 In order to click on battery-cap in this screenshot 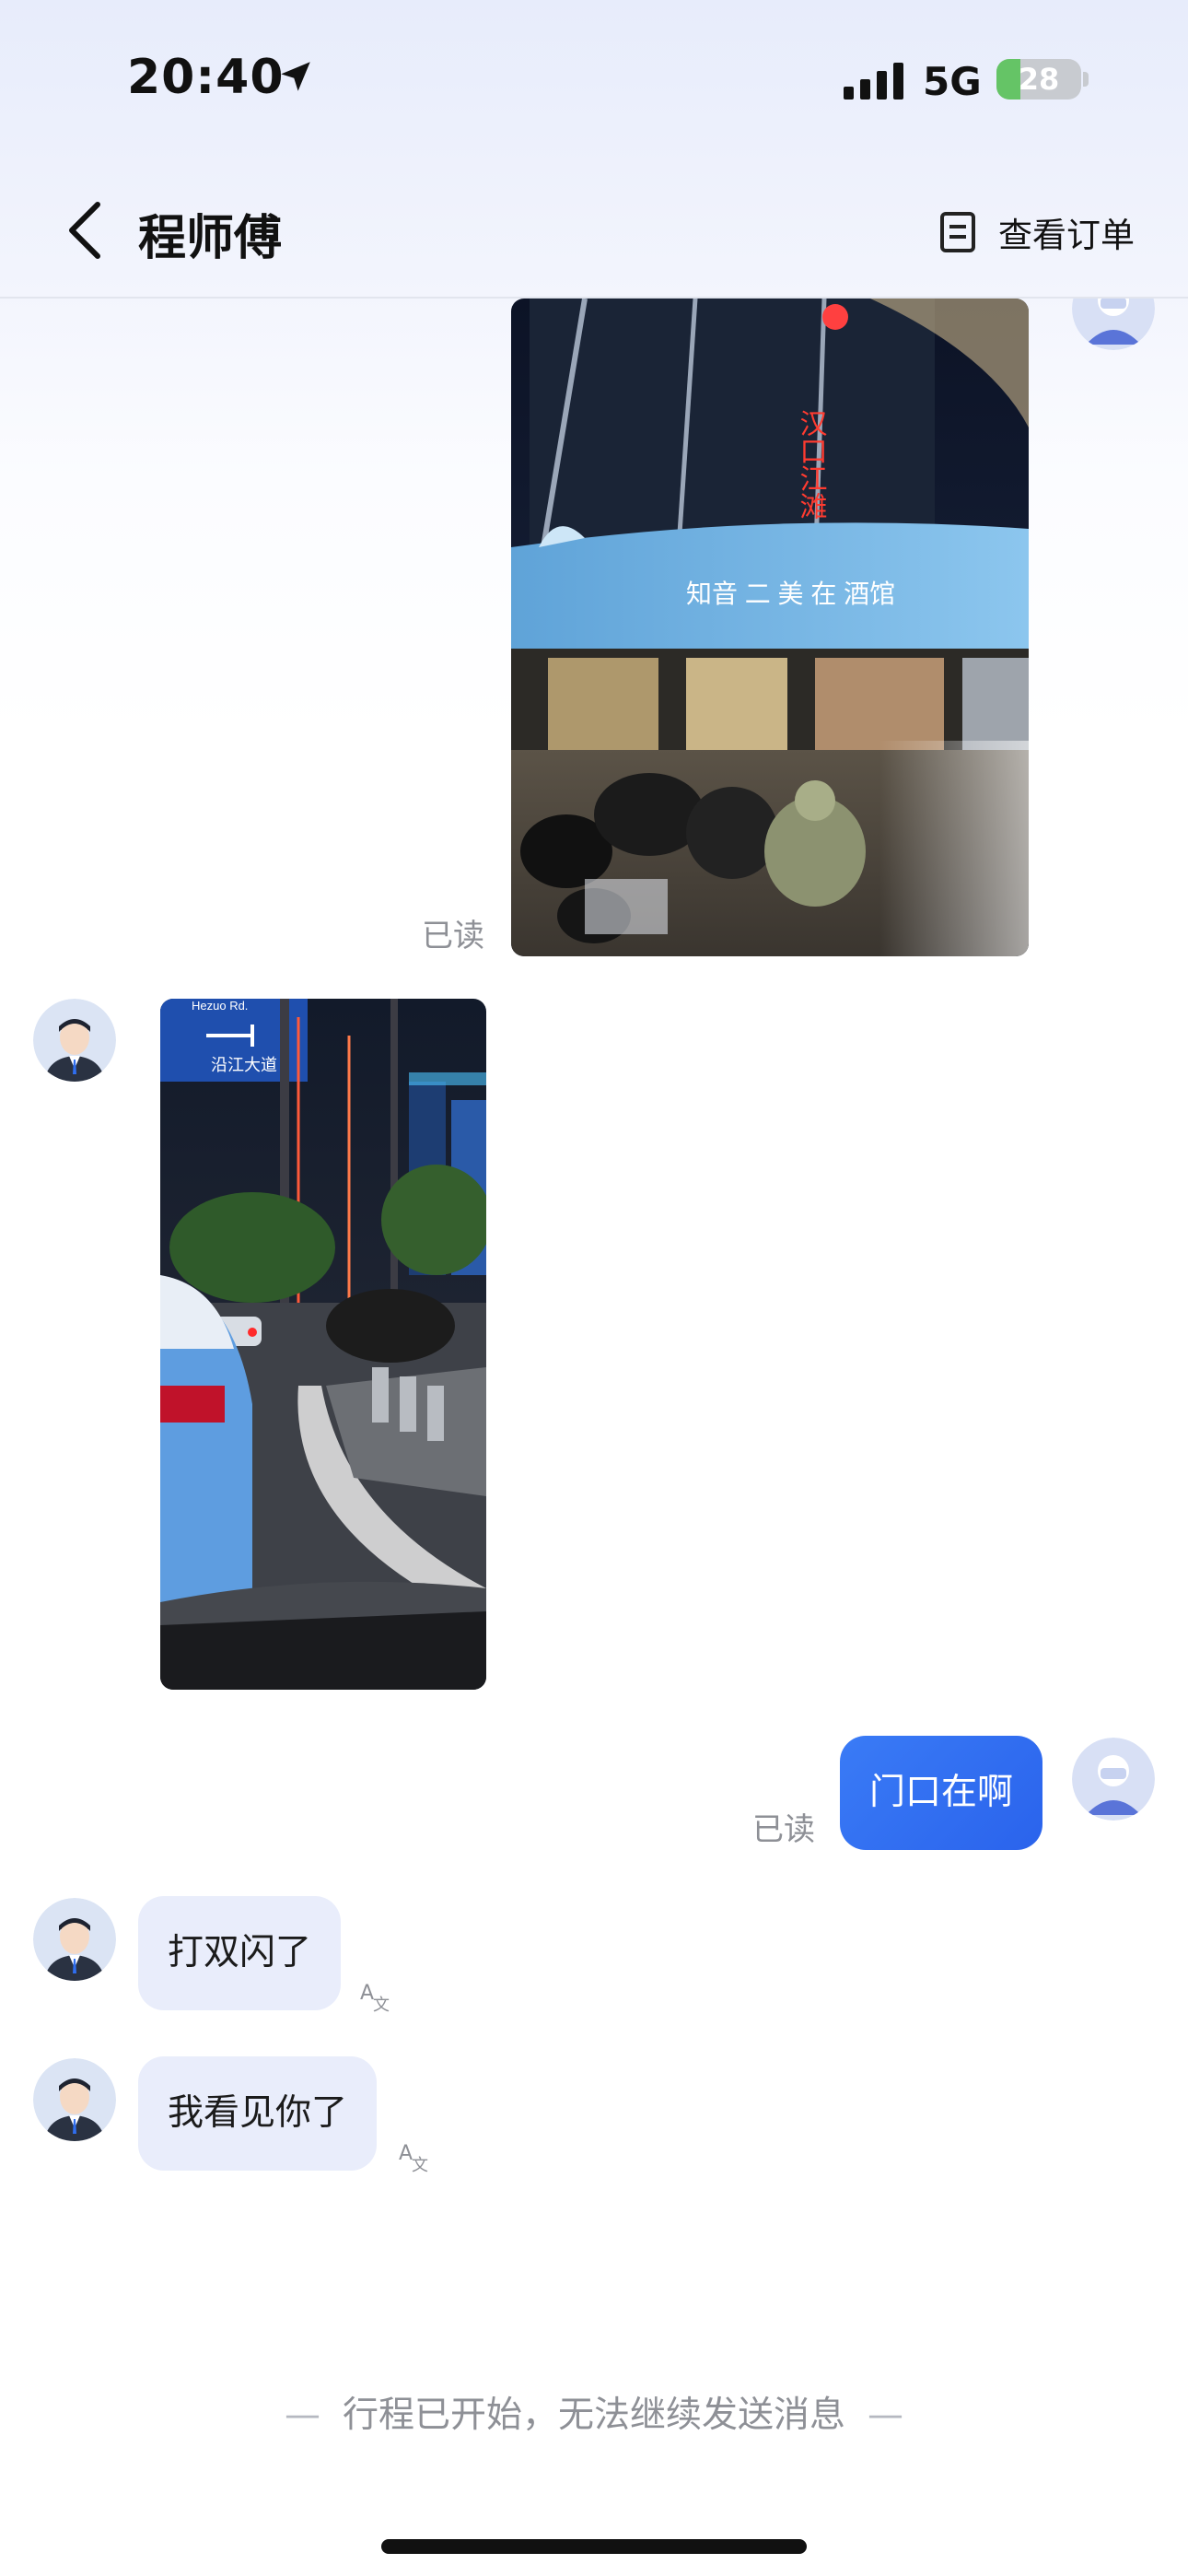, I will do `click(1086, 79)`.